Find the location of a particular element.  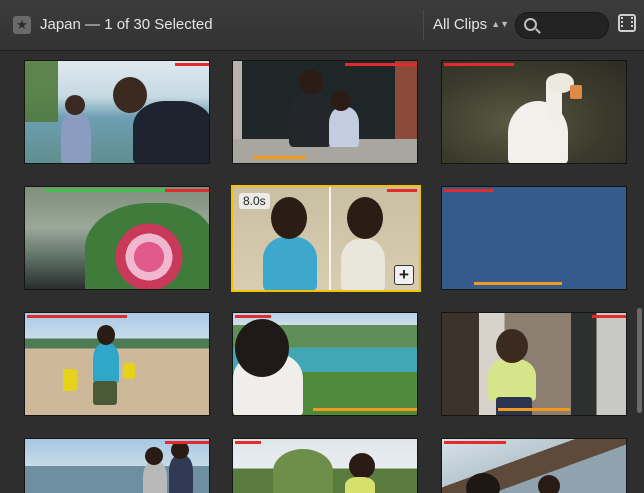

browser-toolbar: ★ Japan — 1 of 30 Selected All Clips ▲▼ is located at coordinates (322, 25).